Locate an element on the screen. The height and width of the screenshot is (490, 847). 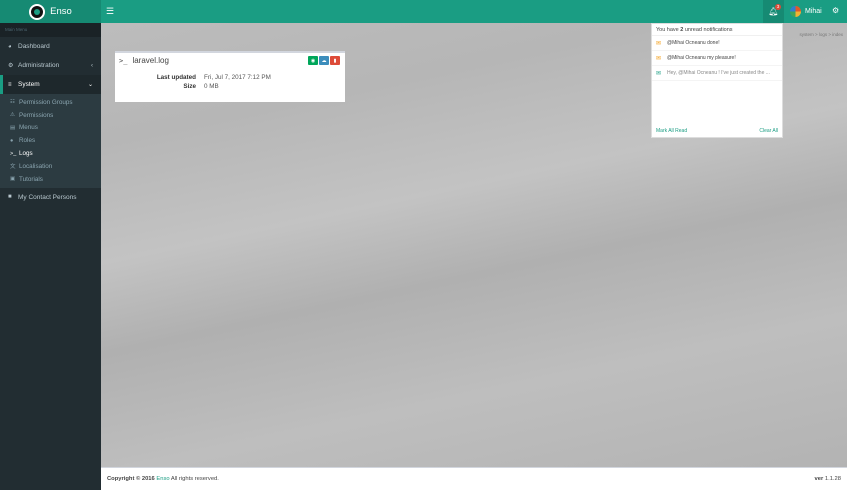
log-file-title: >_ laravel.log is located at coordinates (144, 60).